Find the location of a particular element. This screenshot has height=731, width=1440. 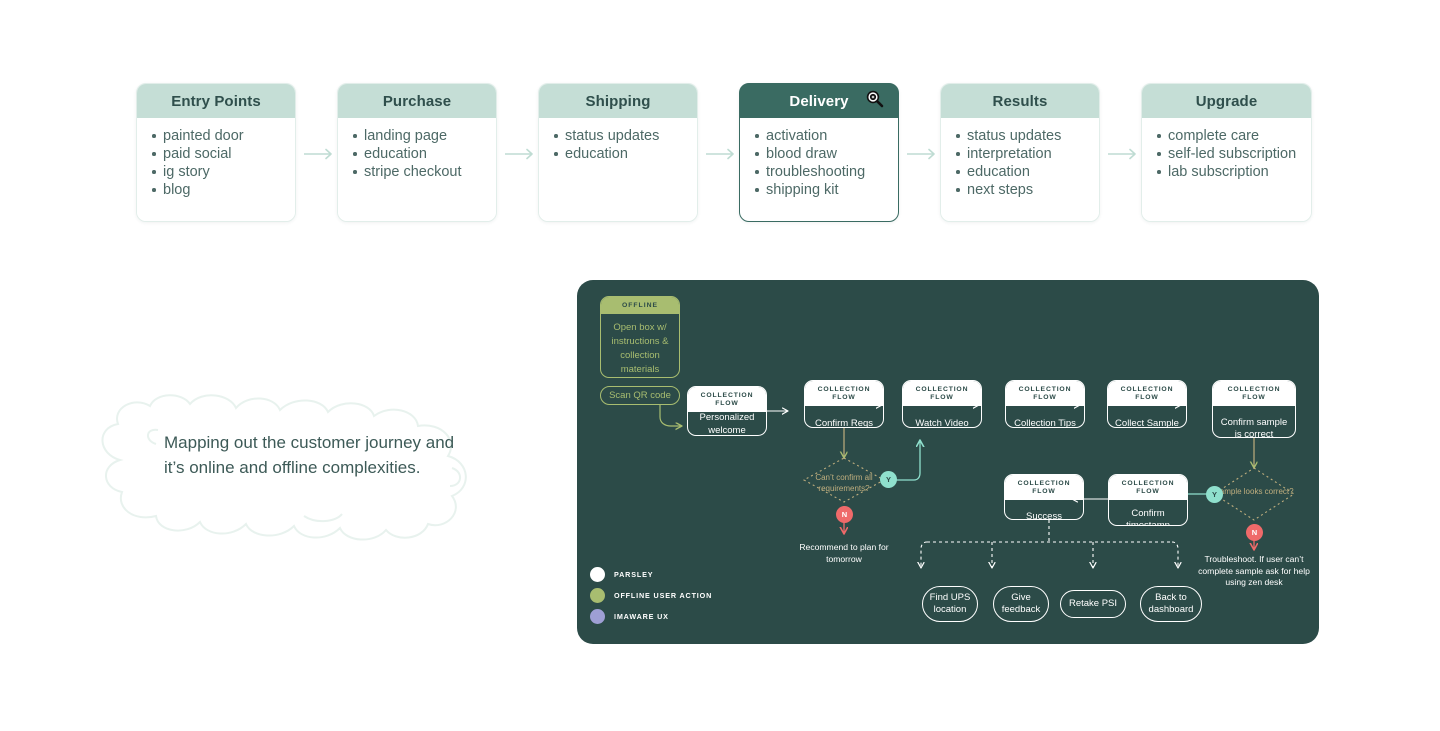

zoom-in-cursor-icon is located at coordinates (875, 100).